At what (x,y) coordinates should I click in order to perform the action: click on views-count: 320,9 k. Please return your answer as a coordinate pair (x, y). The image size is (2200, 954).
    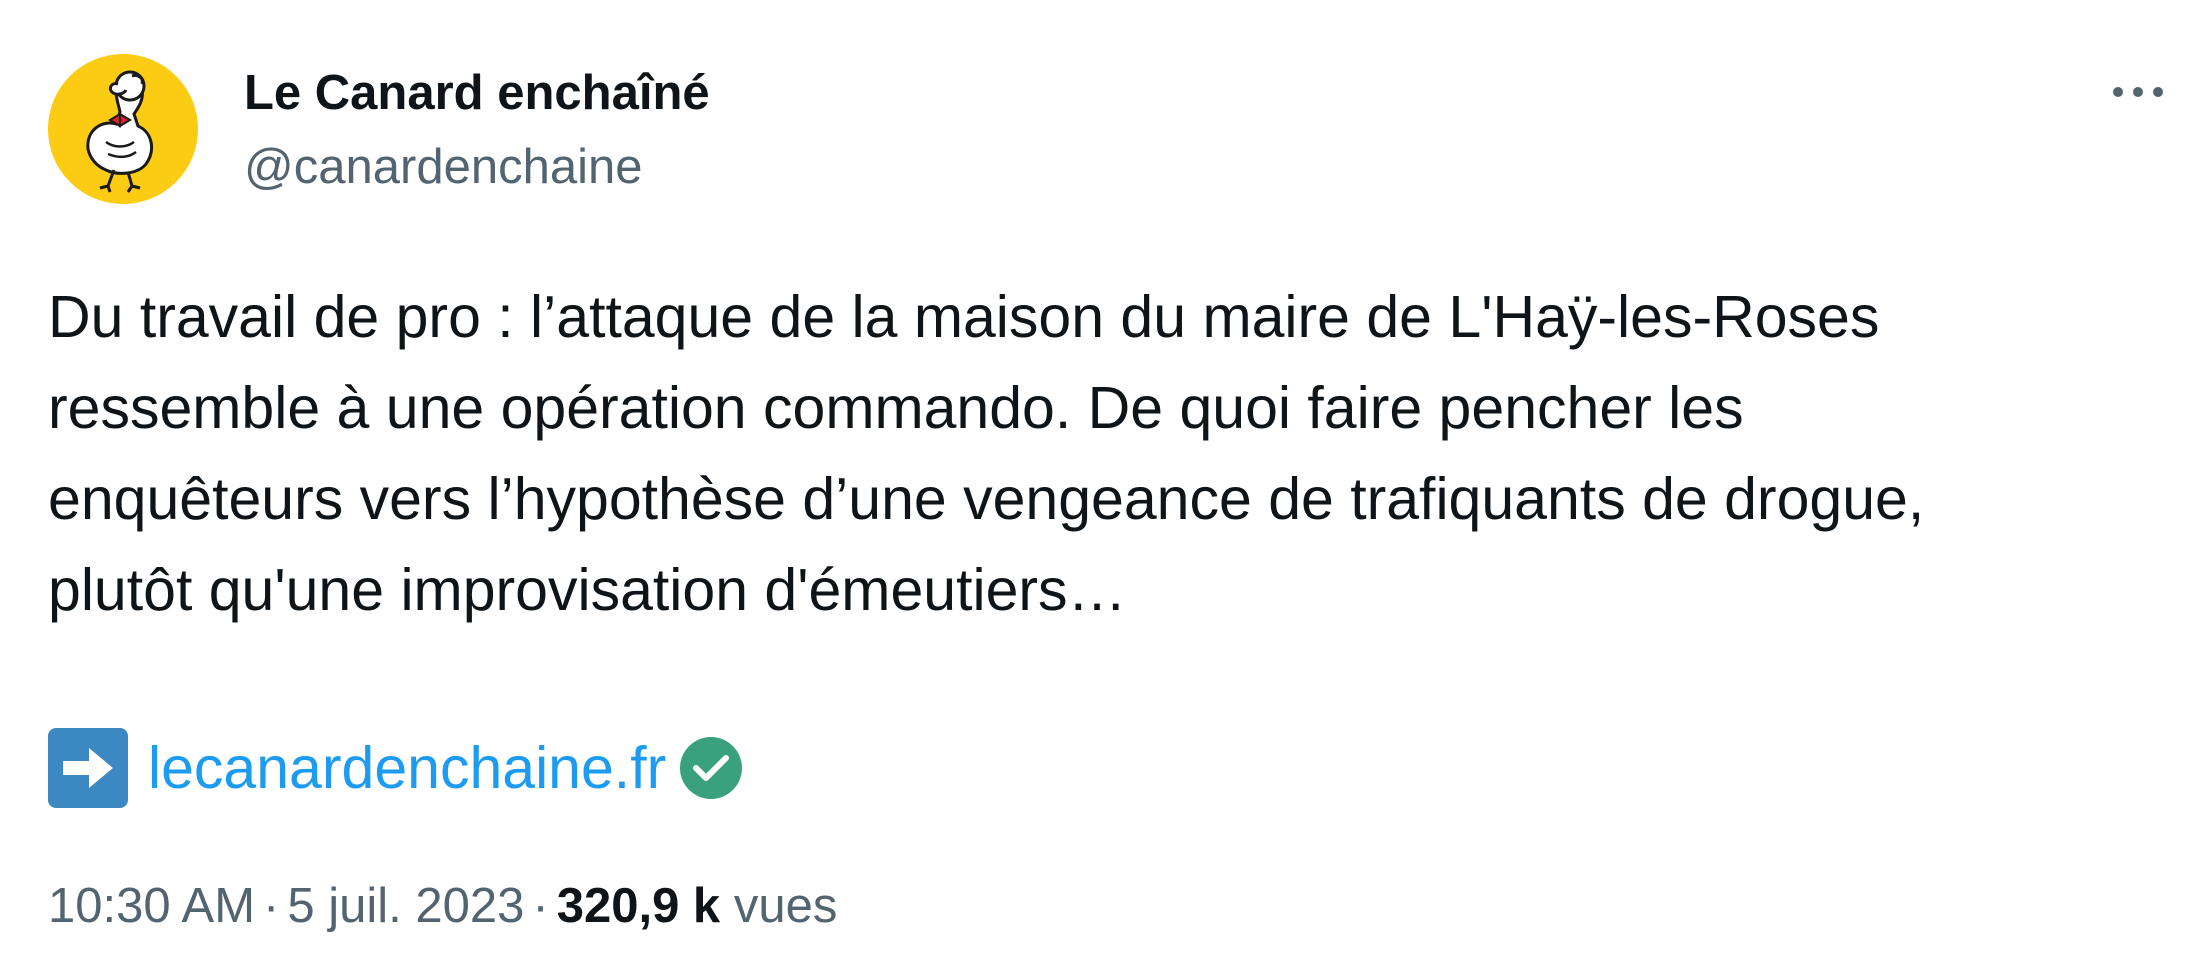
    Looking at the image, I should click on (638, 906).